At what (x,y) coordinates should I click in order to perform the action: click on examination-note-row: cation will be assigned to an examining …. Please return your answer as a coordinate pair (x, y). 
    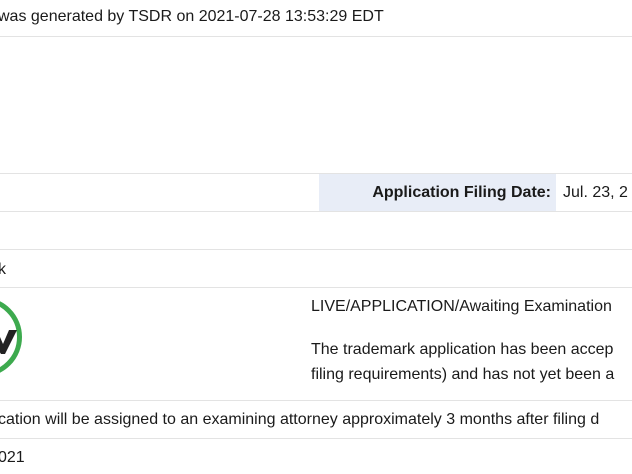
    Looking at the image, I should click on (316, 420).